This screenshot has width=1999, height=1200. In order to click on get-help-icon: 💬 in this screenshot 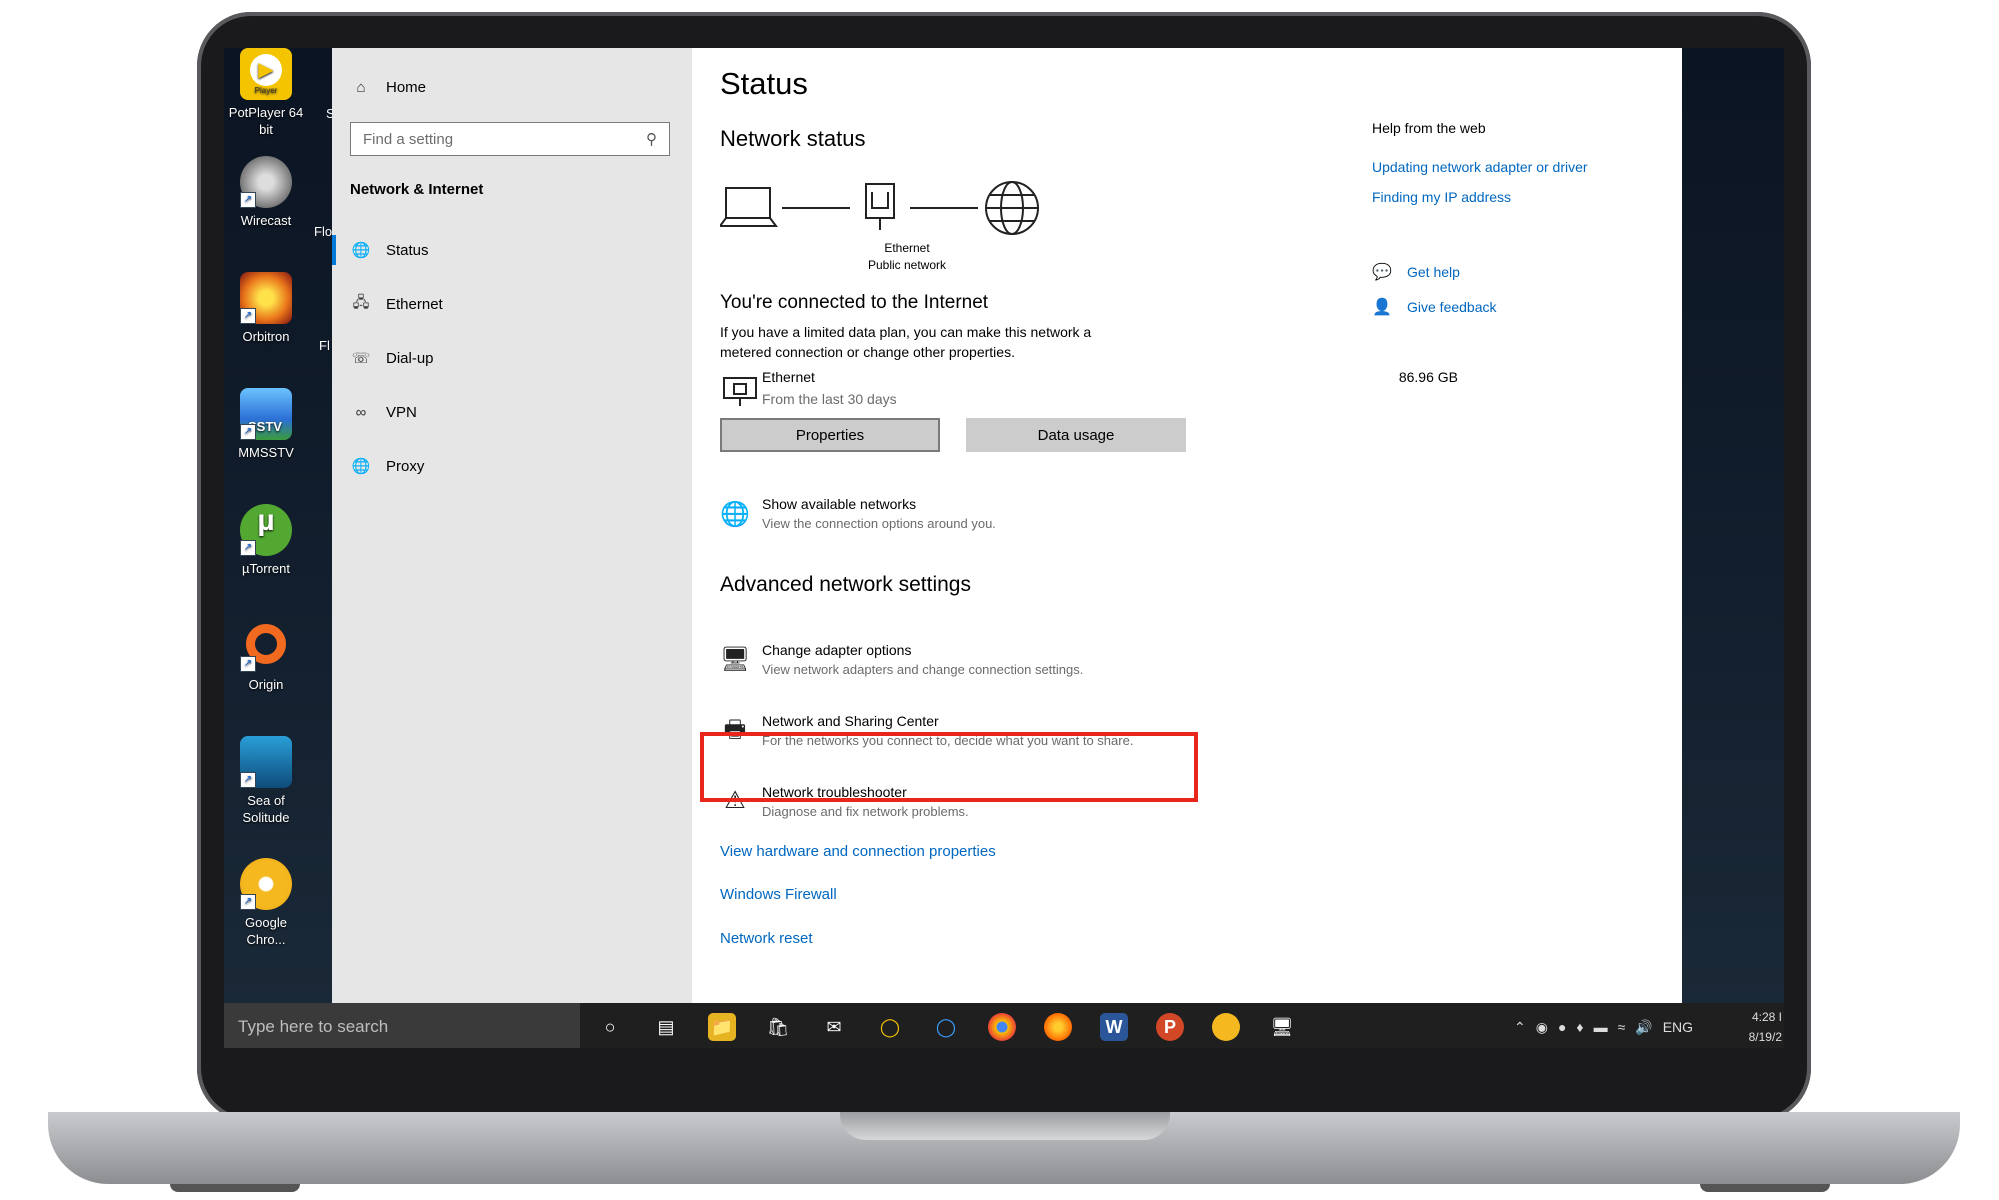, I will do `click(1382, 272)`.